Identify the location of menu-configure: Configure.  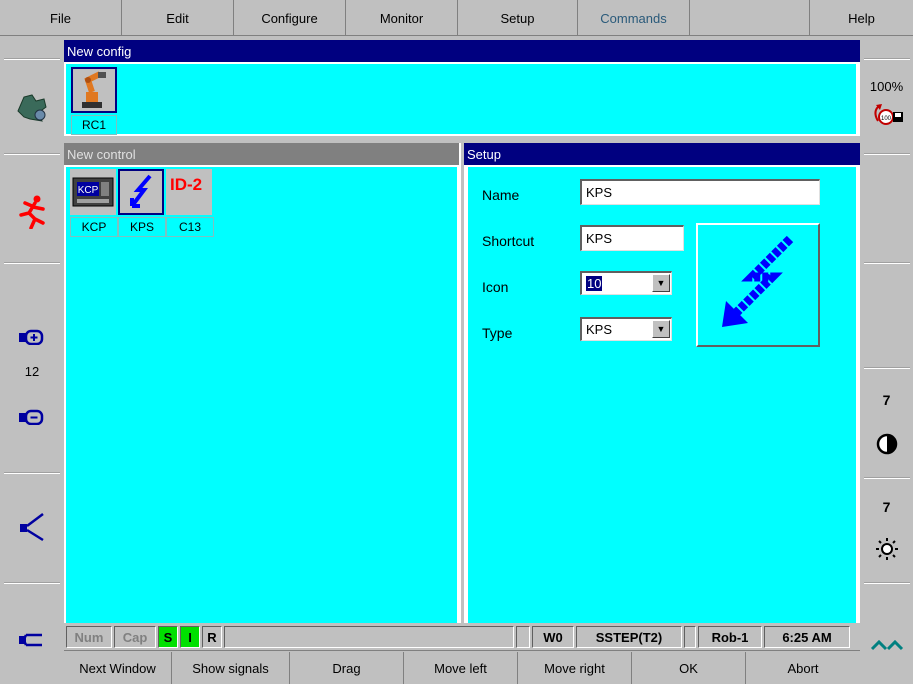
(290, 18).